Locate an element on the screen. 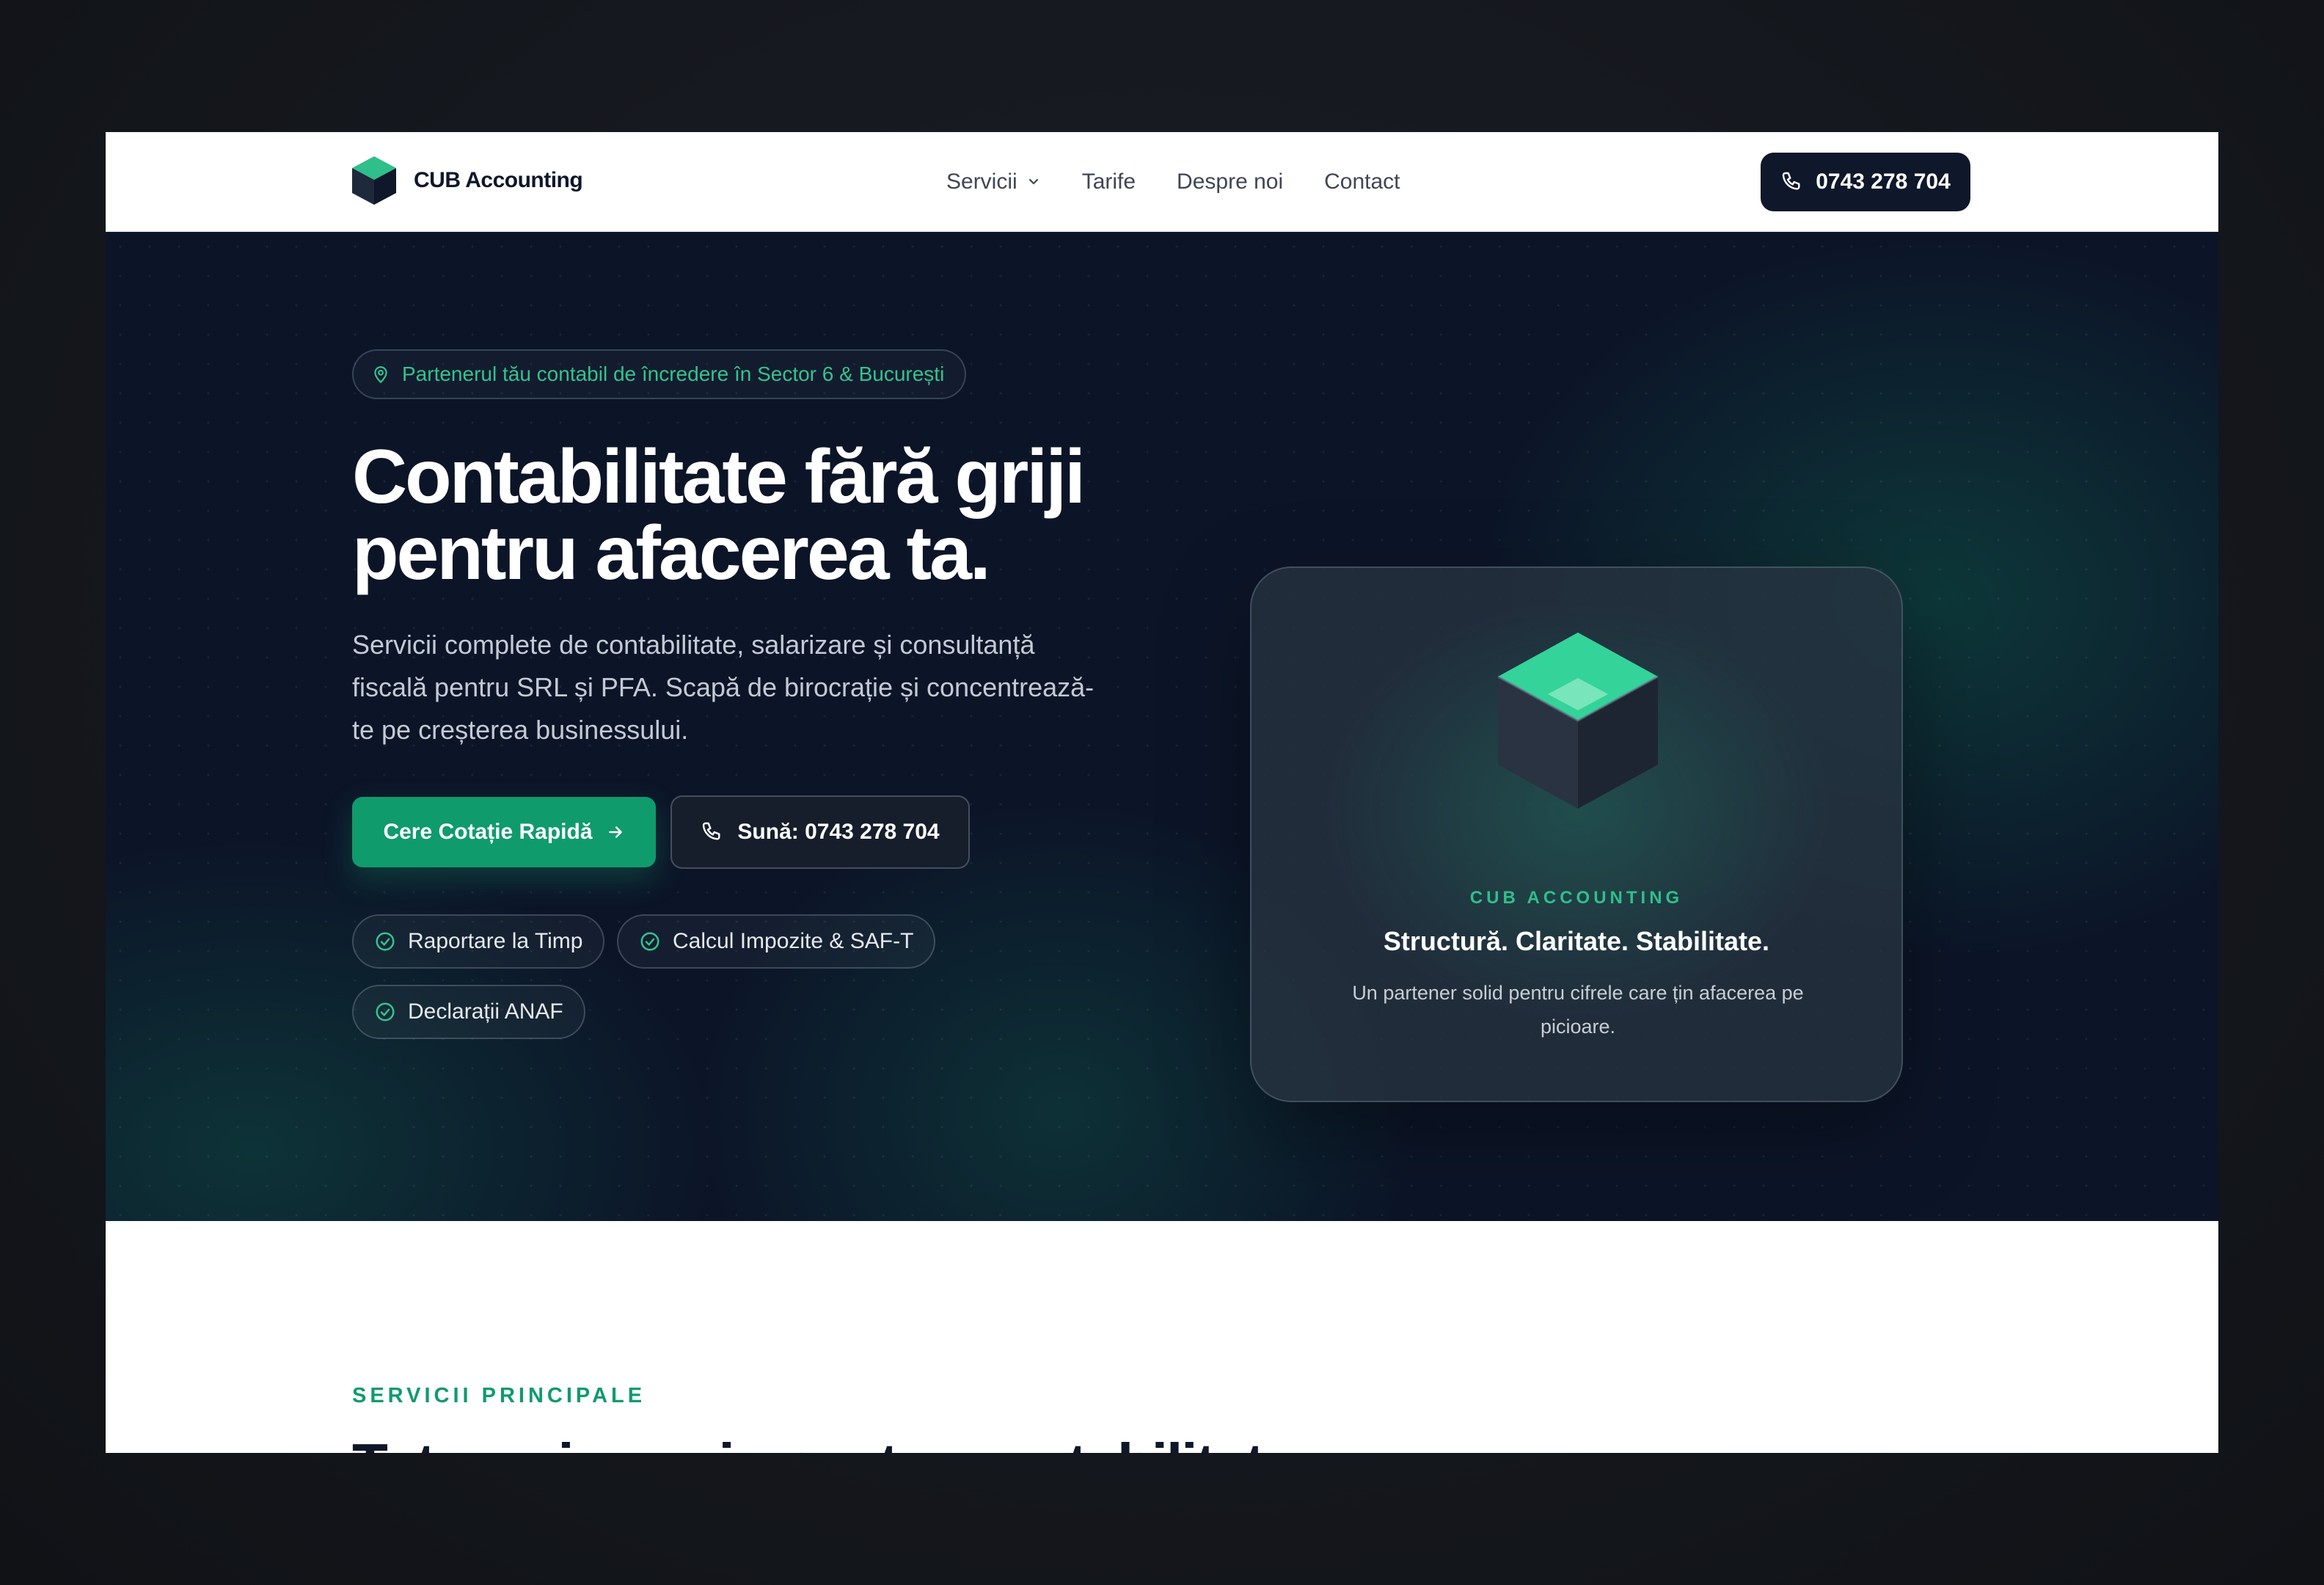 The width and height of the screenshot is (2324, 1585). services-eyebrow: SERVICII PRINCIPALE is located at coordinates (499, 1395).